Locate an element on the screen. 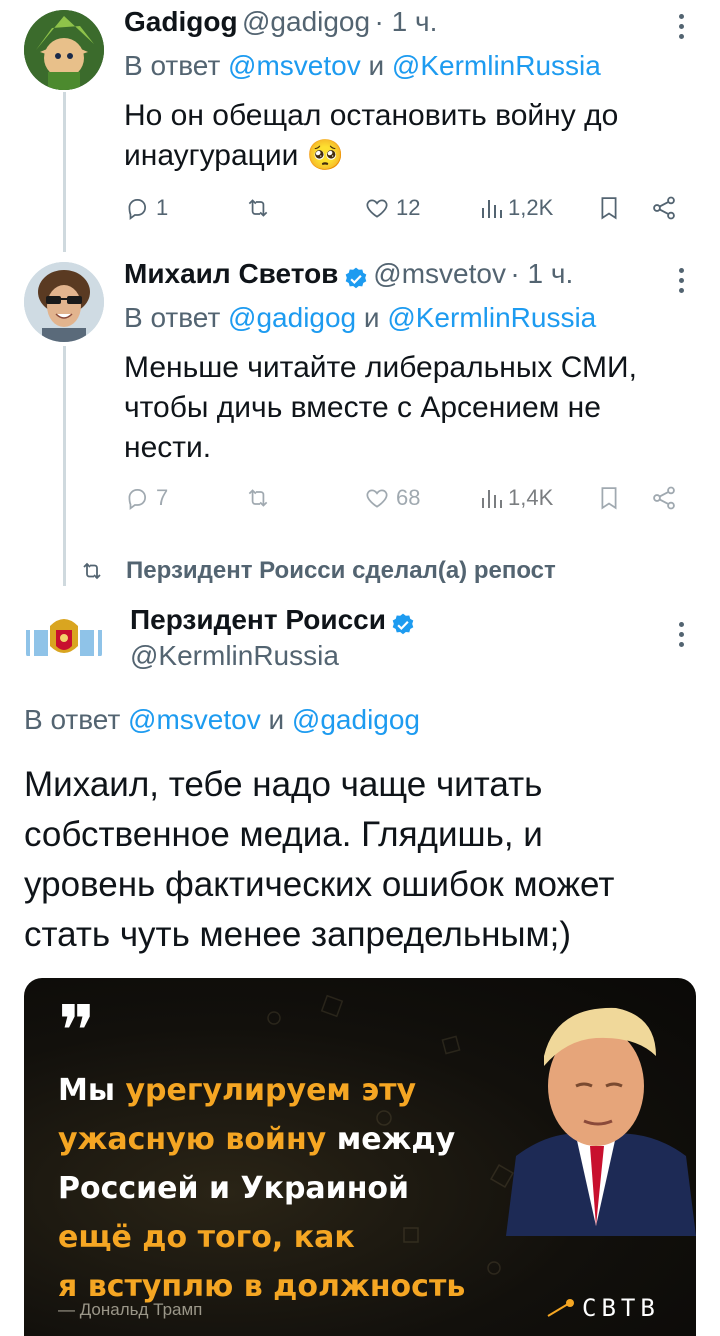 The height and width of the screenshot is (1336, 720). author-handle: @KermlinRussia is located at coordinates (234, 656).